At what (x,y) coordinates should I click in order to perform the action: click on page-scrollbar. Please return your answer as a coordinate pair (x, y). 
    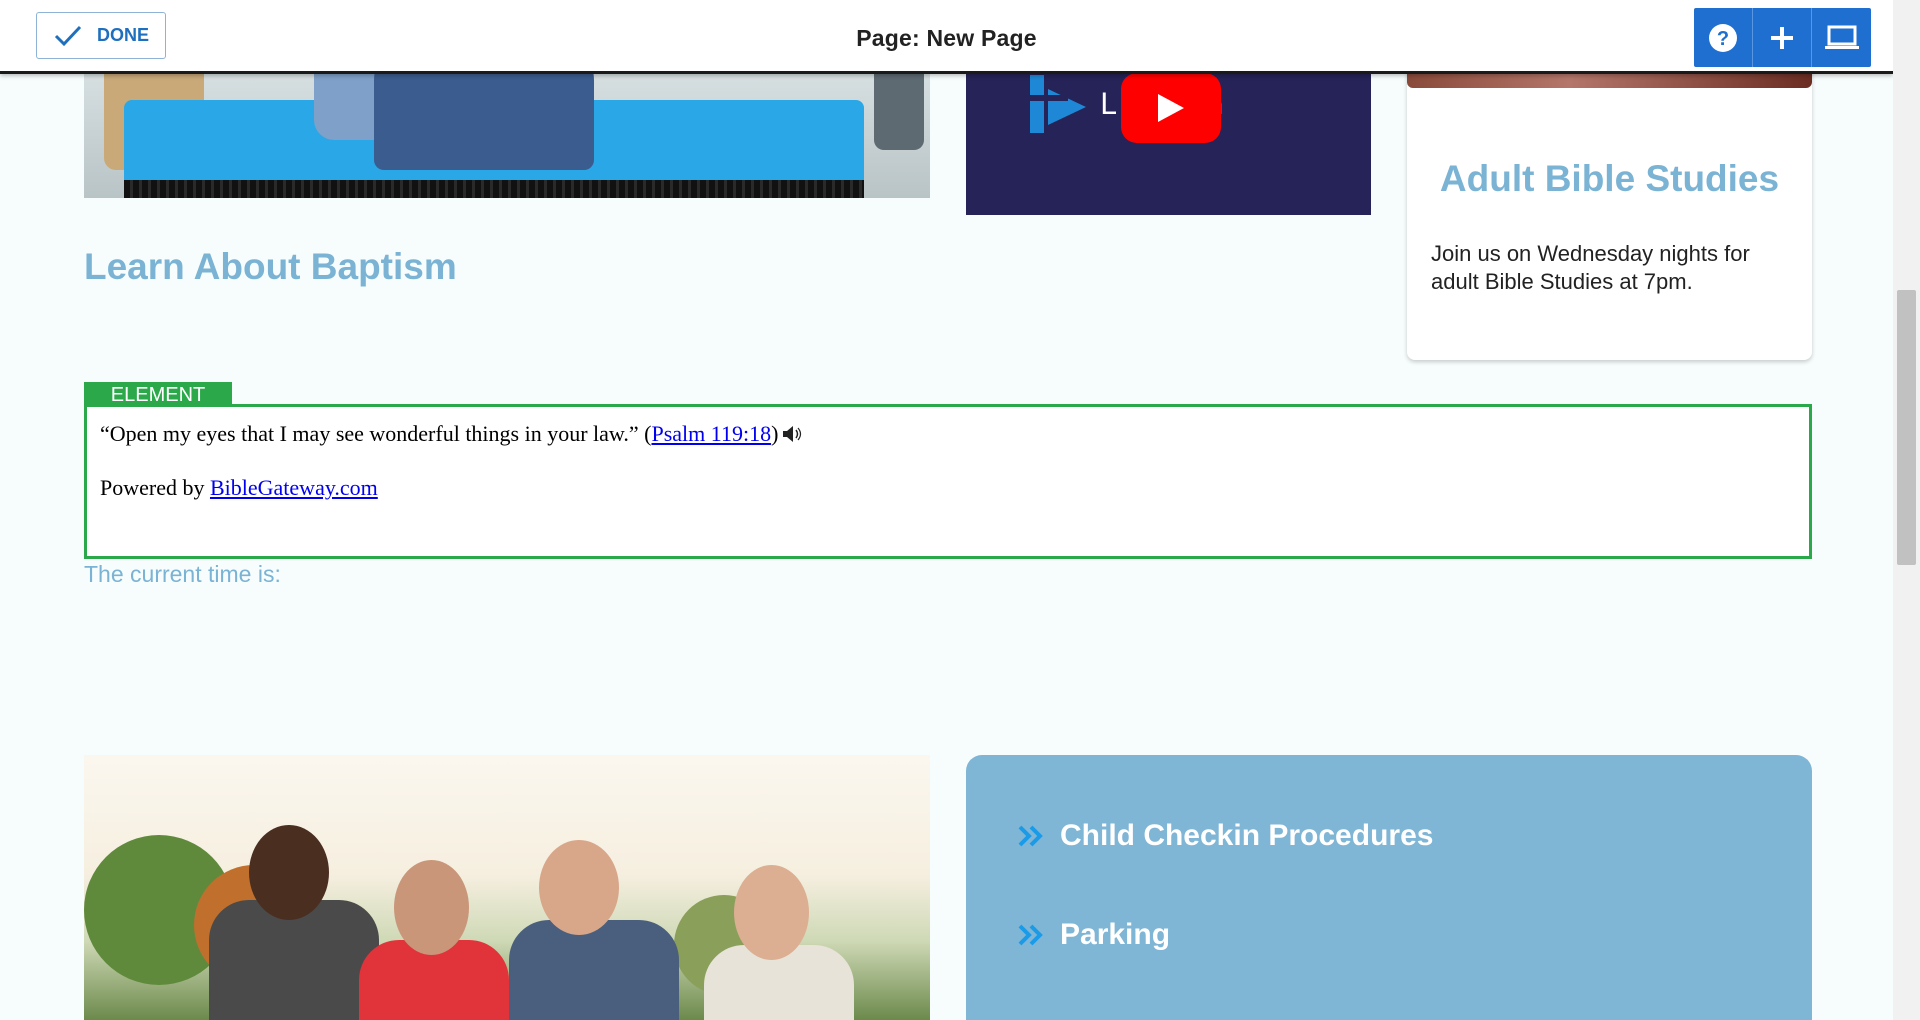
    Looking at the image, I should click on (1906, 510).